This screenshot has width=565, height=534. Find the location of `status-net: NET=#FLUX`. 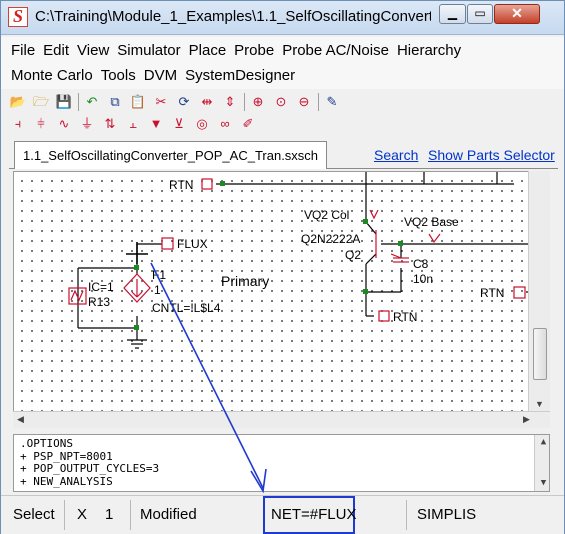

status-net: NET=#FLUX is located at coordinates (314, 514).